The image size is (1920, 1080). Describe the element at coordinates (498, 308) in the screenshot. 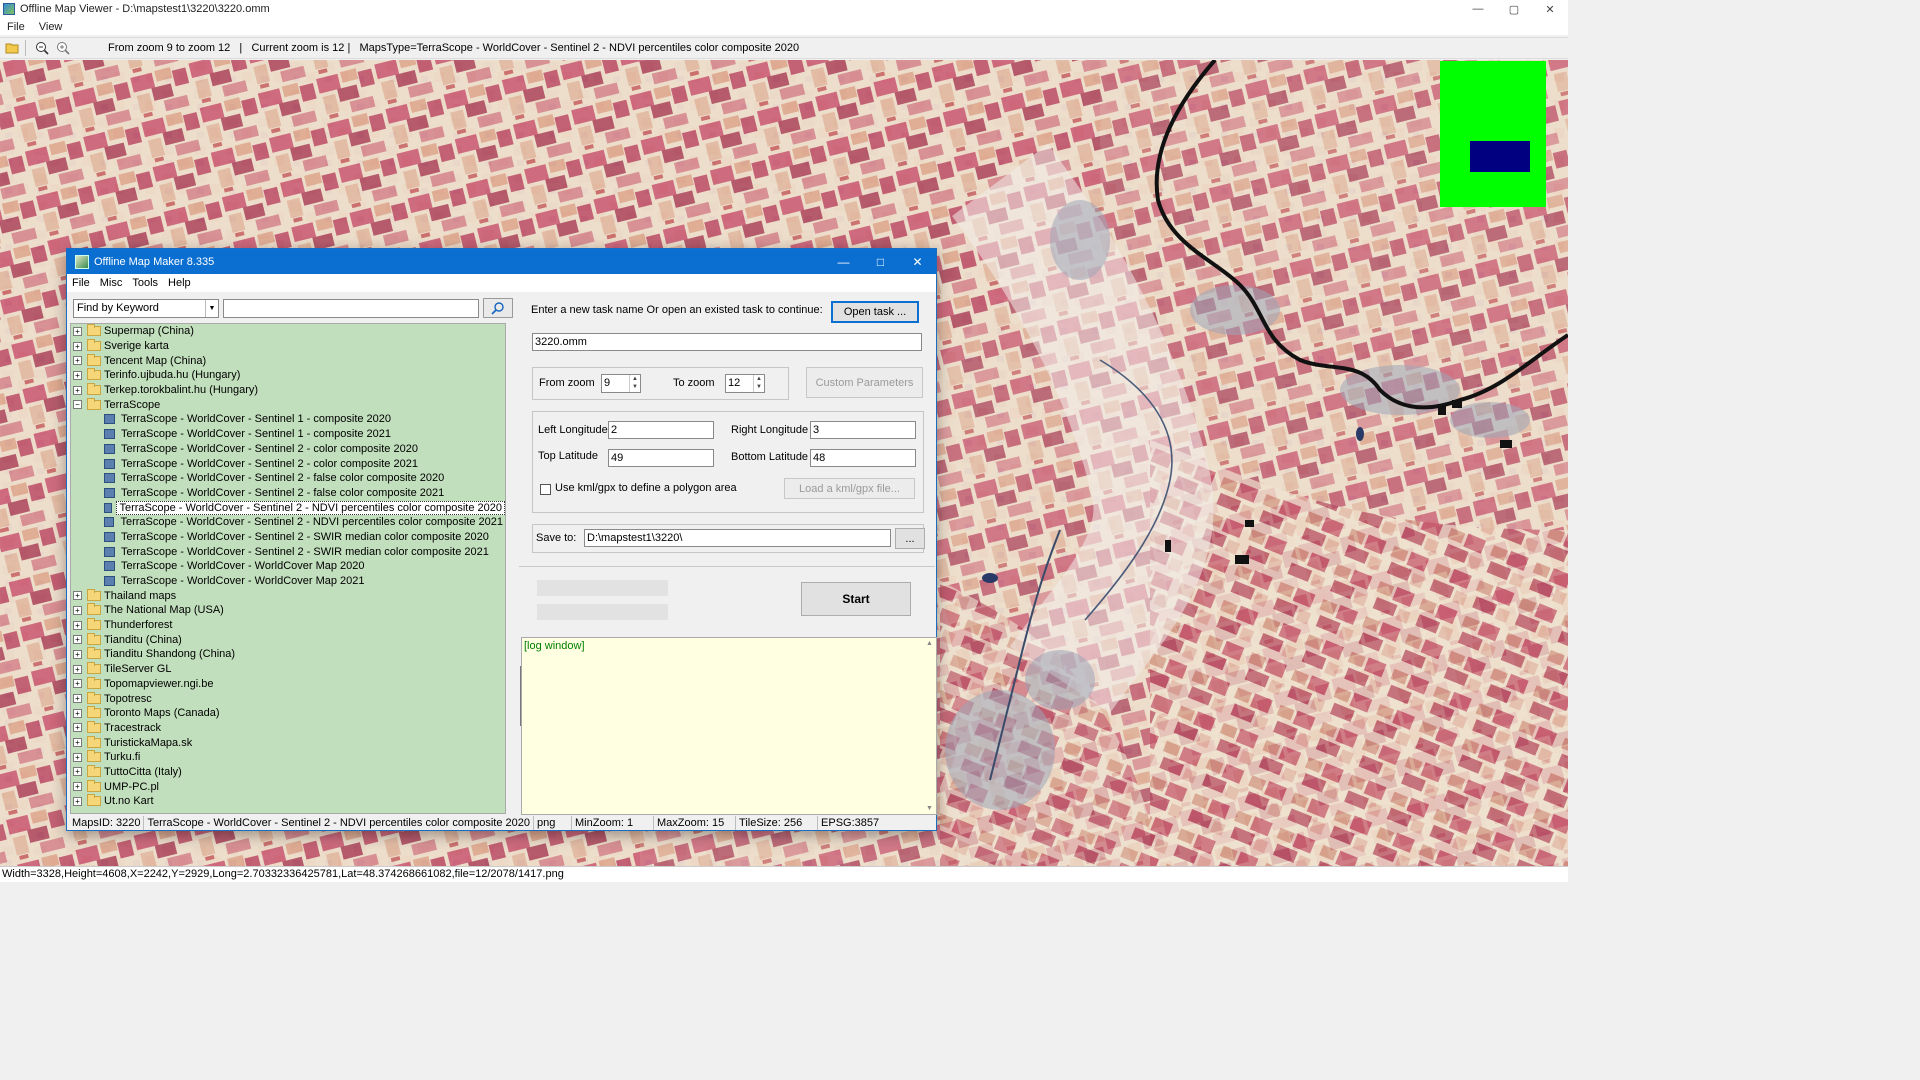

I see `search-button` at that location.